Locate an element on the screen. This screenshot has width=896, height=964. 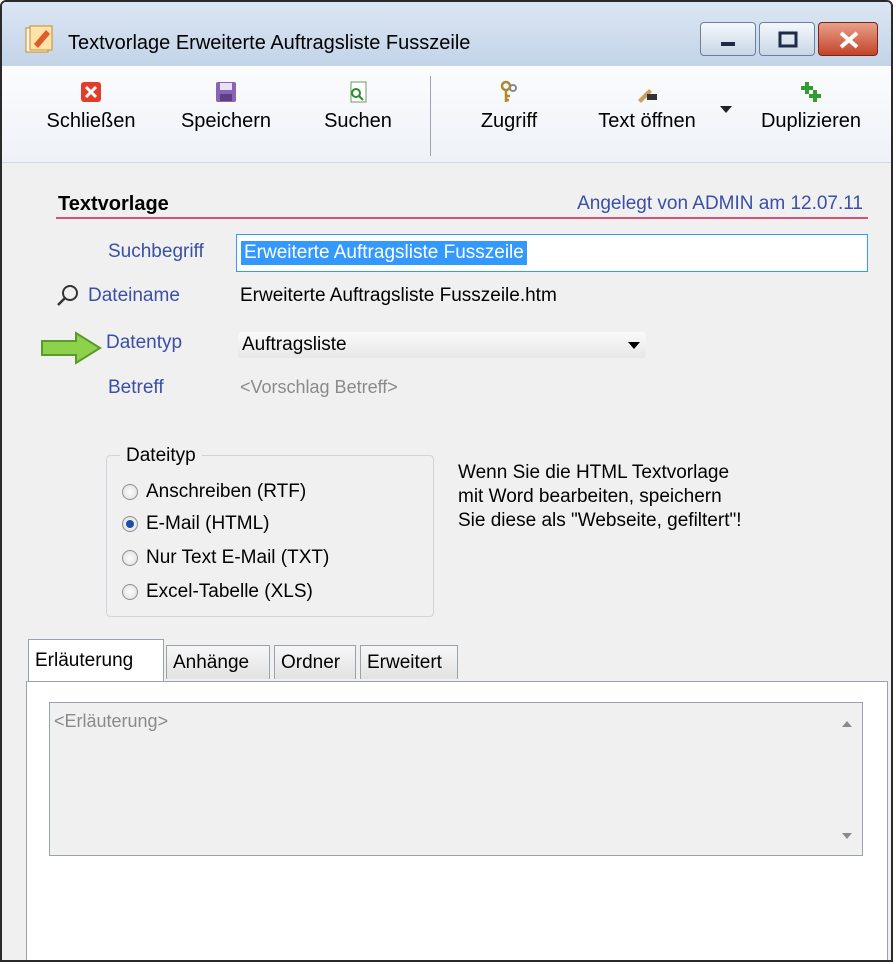
search-label: Suchen is located at coordinates (358, 121).